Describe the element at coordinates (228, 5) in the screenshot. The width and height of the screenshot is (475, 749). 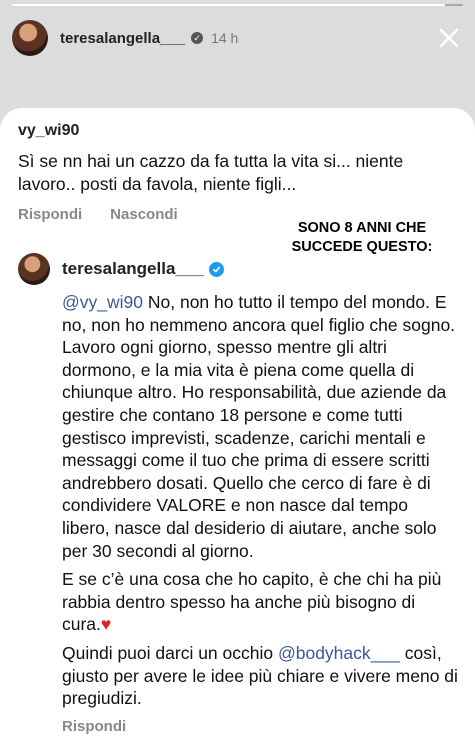
I see `story-progress-fill` at that location.